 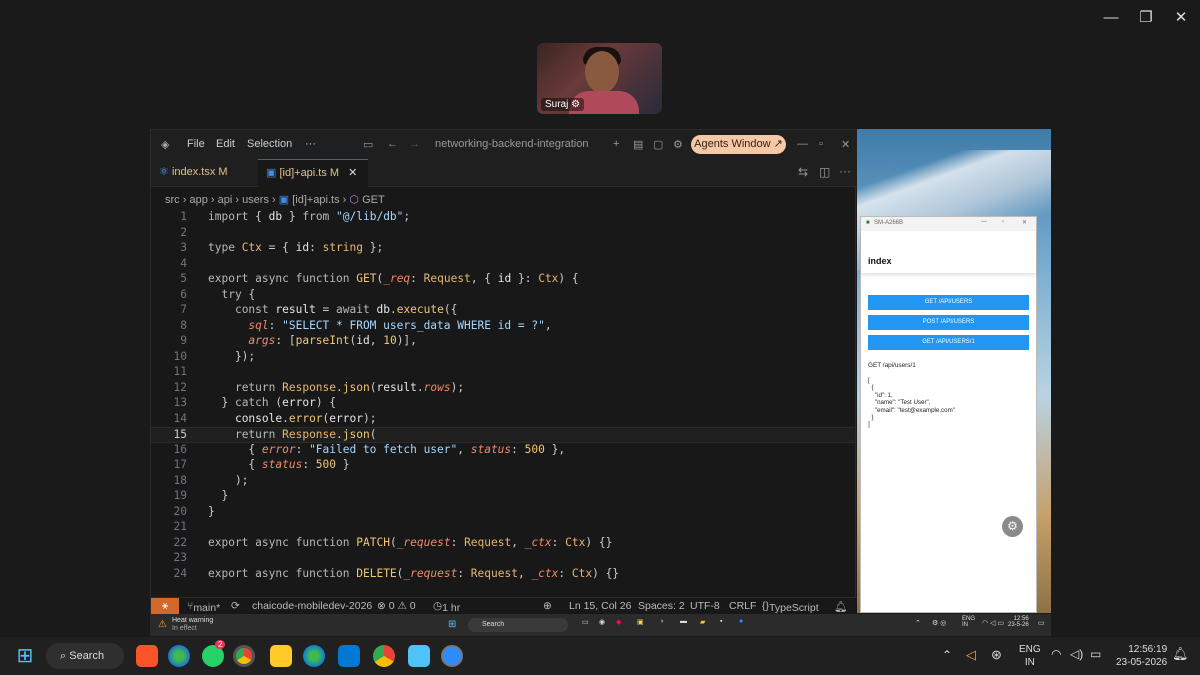 I want to click on tray-icons: ⚙ ◎, so click(x=939, y=623).